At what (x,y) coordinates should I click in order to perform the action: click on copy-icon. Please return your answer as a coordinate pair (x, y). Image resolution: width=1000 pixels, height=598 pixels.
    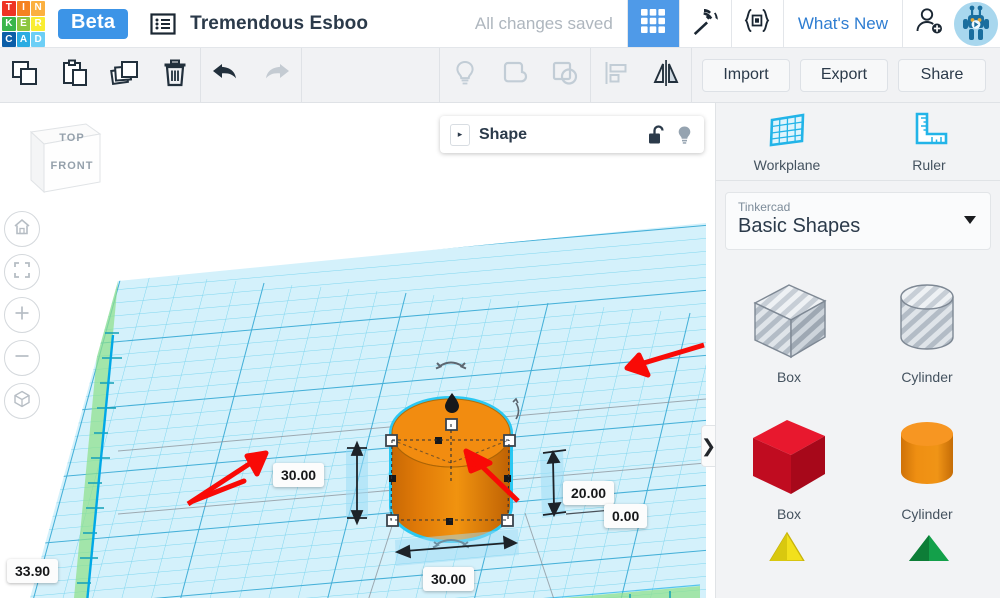
    Looking at the image, I should click on (25, 75).